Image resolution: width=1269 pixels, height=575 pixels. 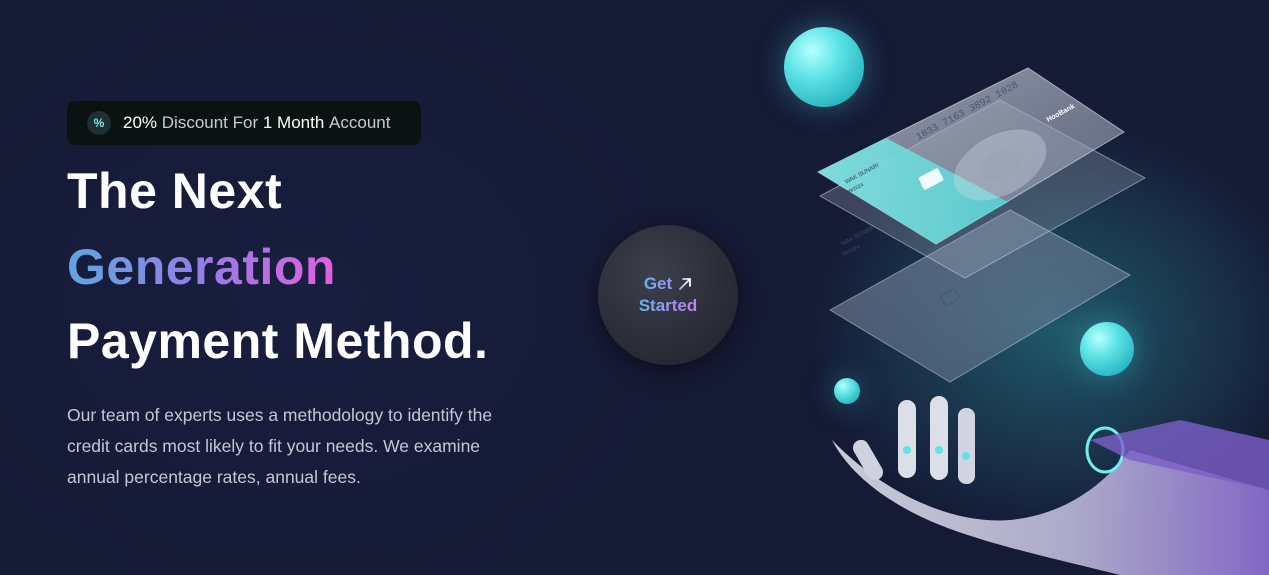 I want to click on discount-duration: 1 Month, so click(x=293, y=122).